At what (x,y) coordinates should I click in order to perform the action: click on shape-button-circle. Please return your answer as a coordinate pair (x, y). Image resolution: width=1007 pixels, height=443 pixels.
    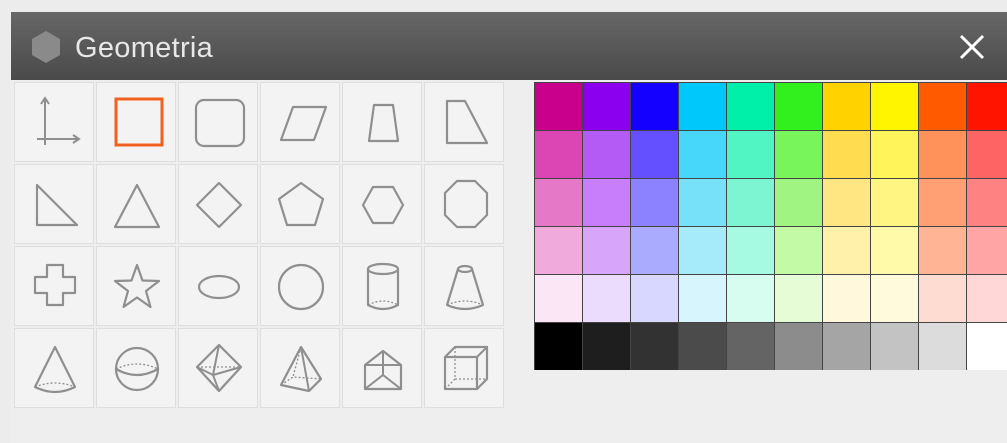
    Looking at the image, I should click on (300, 286).